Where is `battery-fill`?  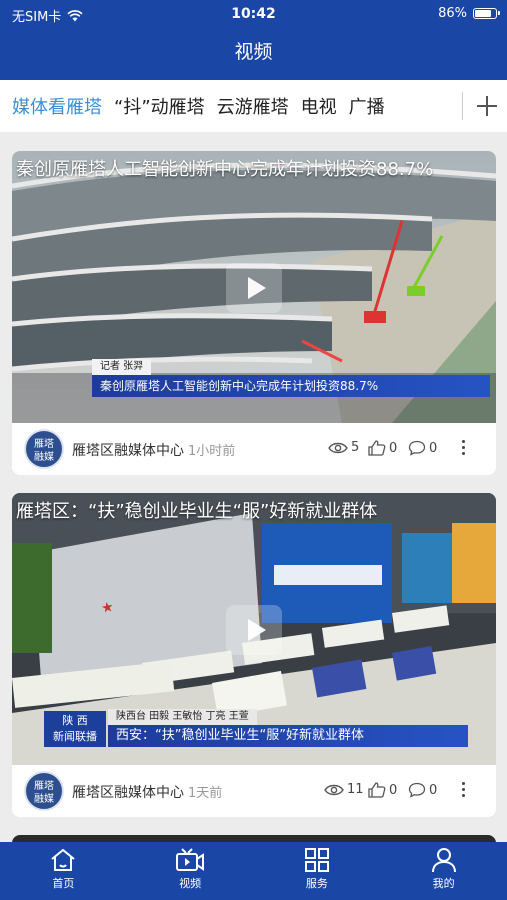 battery-fill is located at coordinates (483, 13).